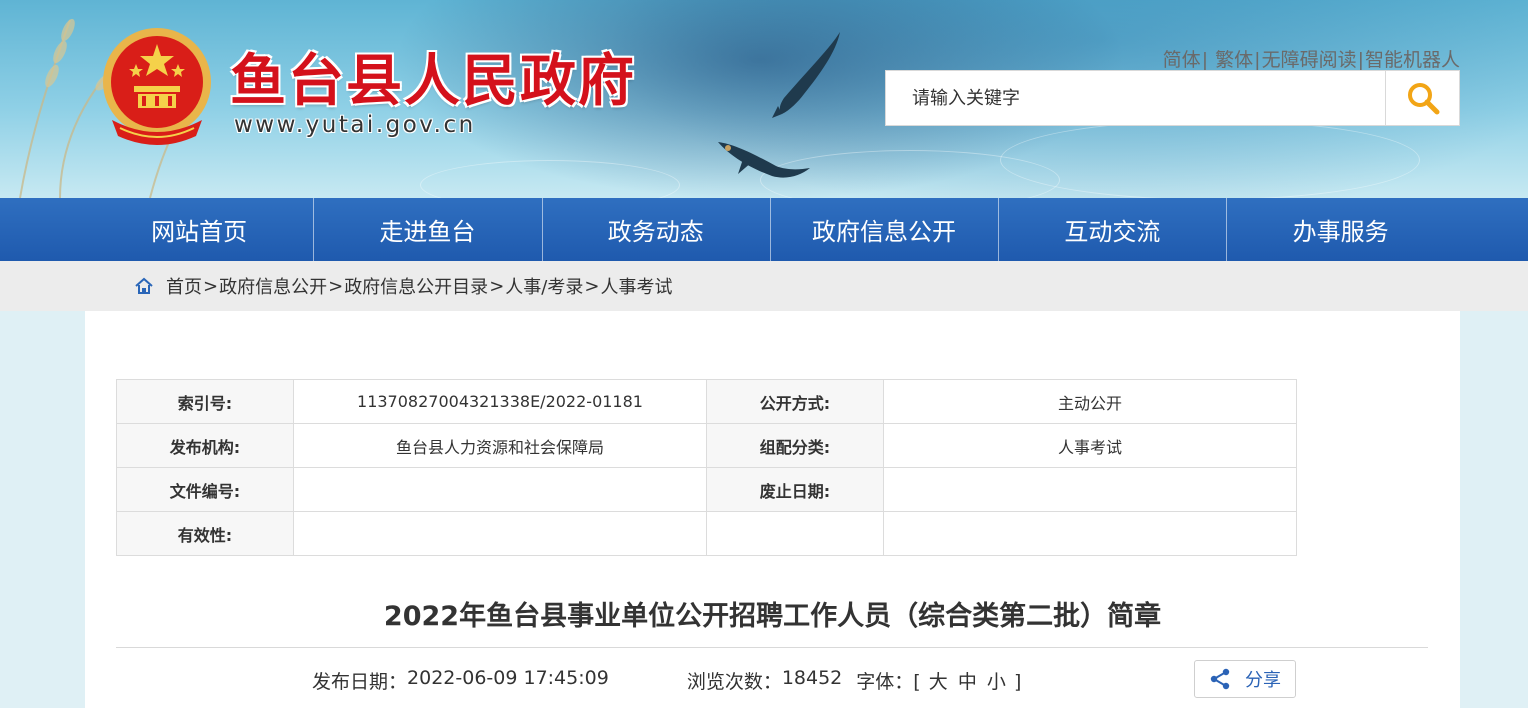 The image size is (1528, 708). I want to click on publish-date-label: 发布日期：, so click(360, 682).